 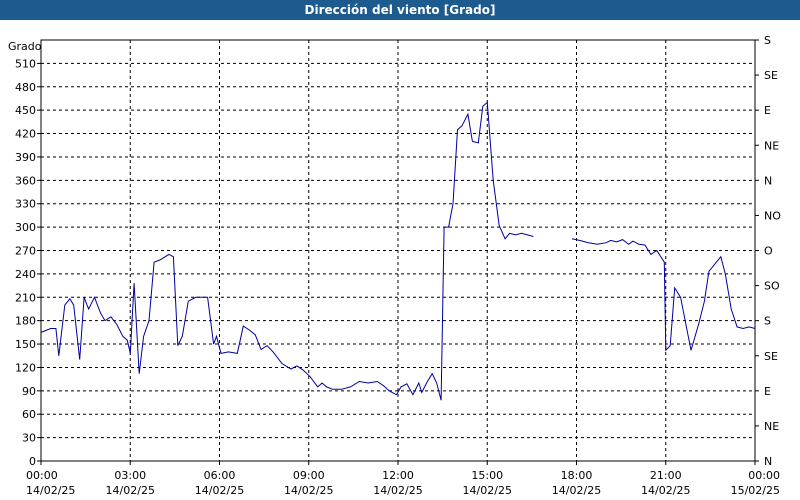 I want to click on y-tick-label: 300, so click(x=25, y=227).